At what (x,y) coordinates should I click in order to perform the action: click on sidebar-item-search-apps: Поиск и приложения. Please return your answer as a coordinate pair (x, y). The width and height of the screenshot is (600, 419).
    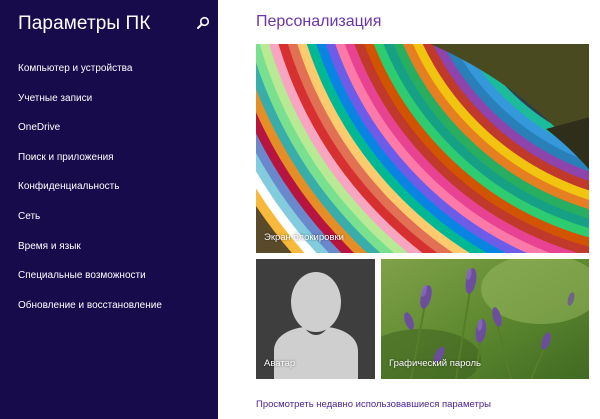
    Looking at the image, I should click on (109, 158).